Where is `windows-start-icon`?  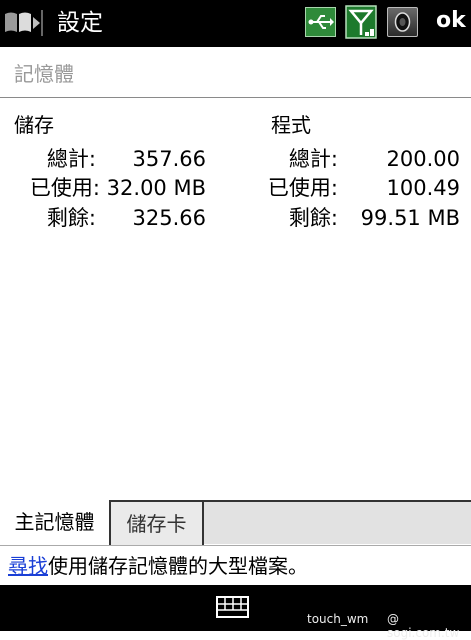
windows-start-icon is located at coordinates (23, 23).